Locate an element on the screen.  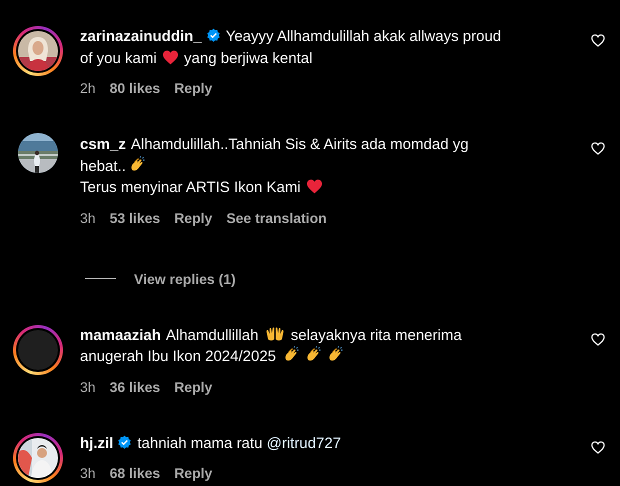
likes-count: 80 likes is located at coordinates (135, 88).